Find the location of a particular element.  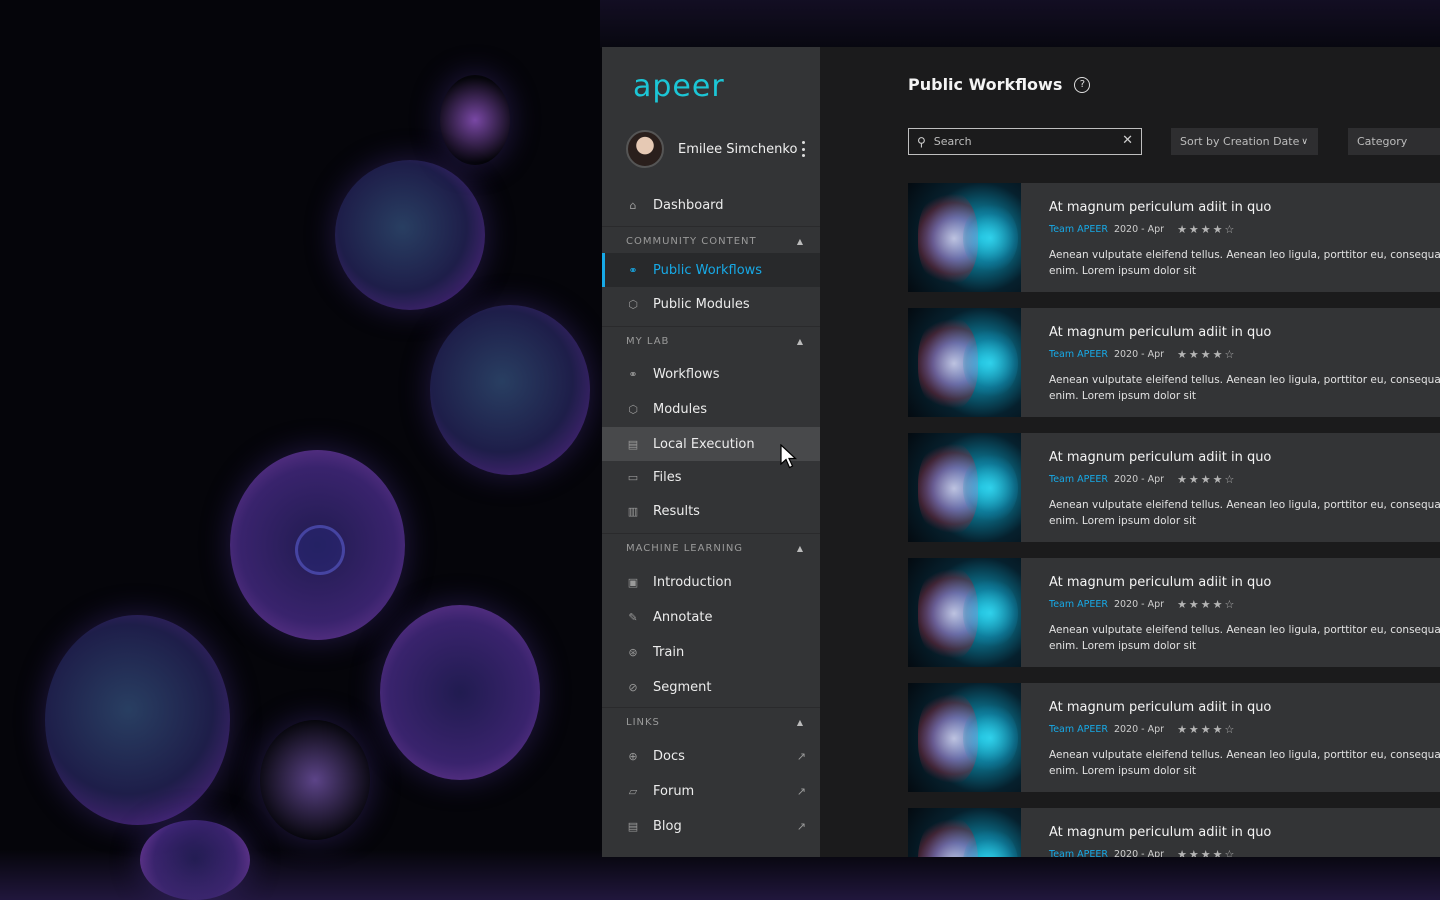

server-icon: ▤ is located at coordinates (633, 444).